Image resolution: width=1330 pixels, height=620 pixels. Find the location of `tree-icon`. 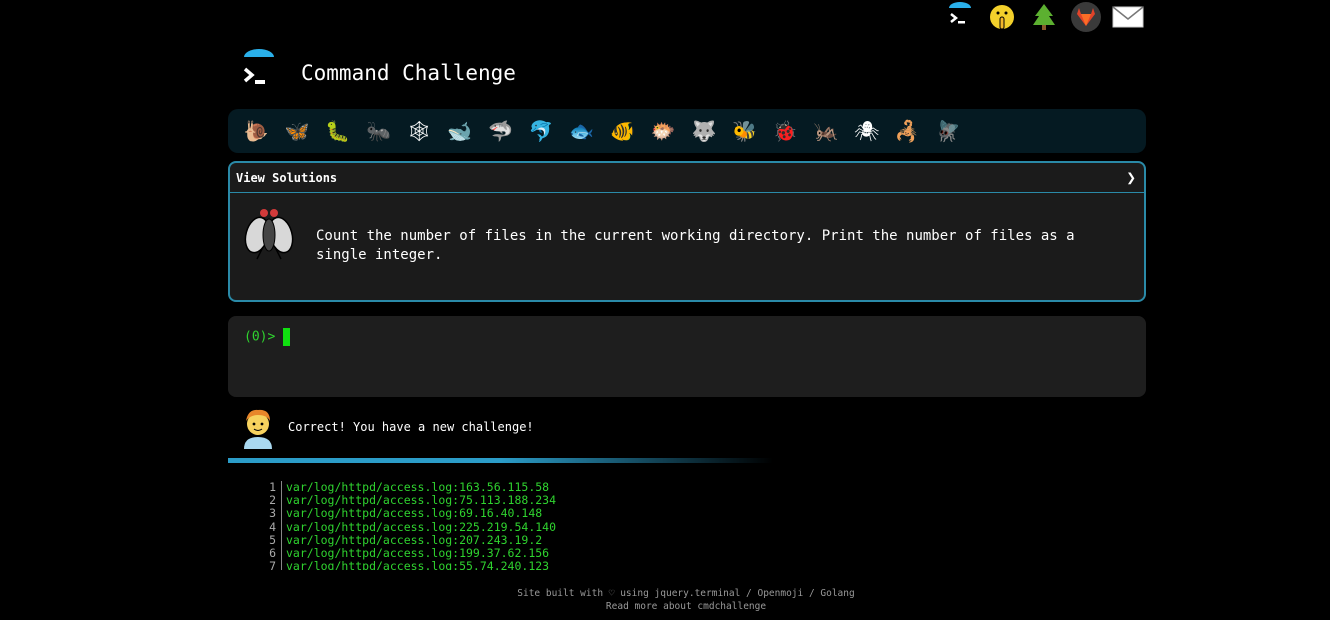

tree-icon is located at coordinates (1044, 17).